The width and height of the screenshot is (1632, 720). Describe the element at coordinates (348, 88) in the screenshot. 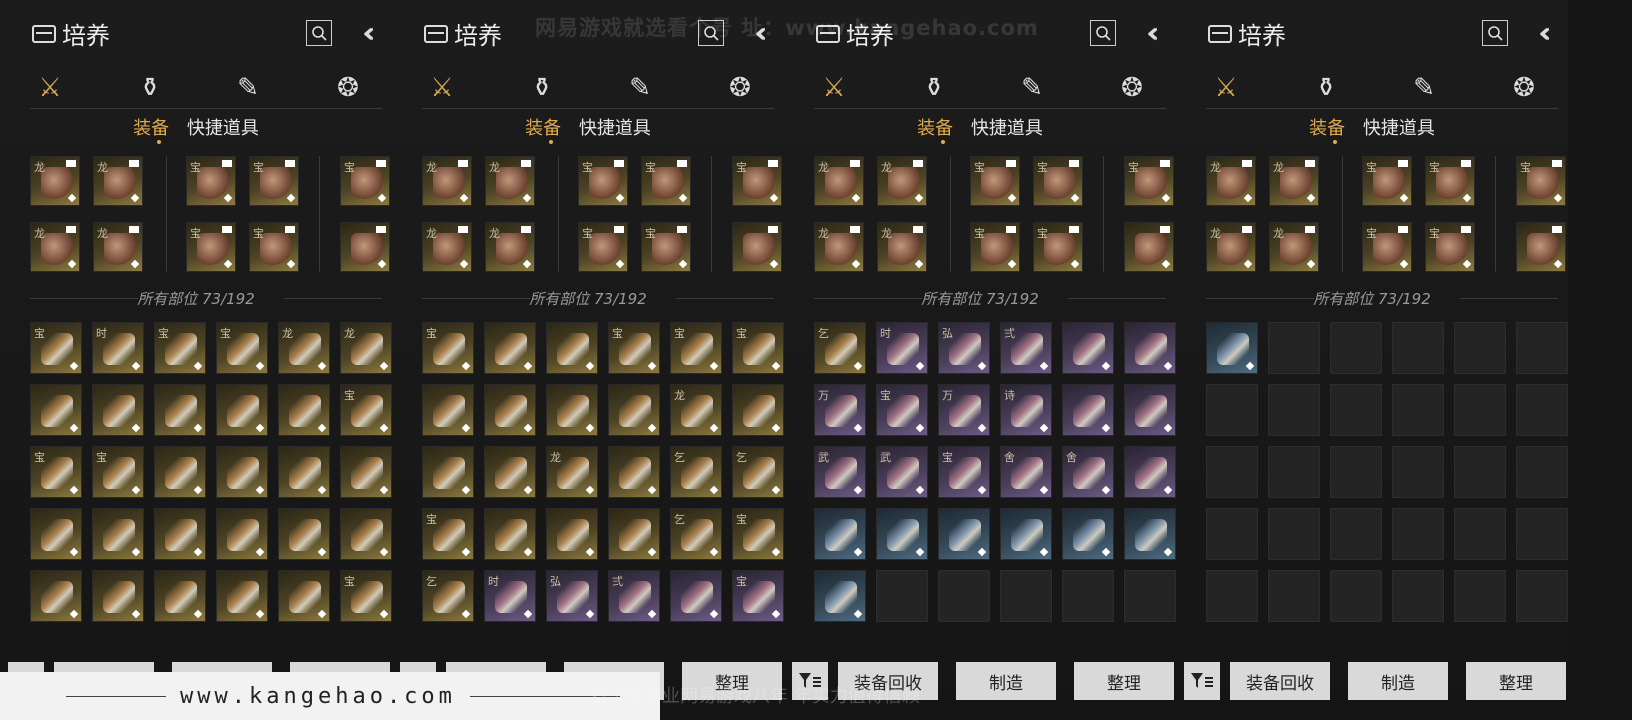

I see `token-icon: ❂` at that location.